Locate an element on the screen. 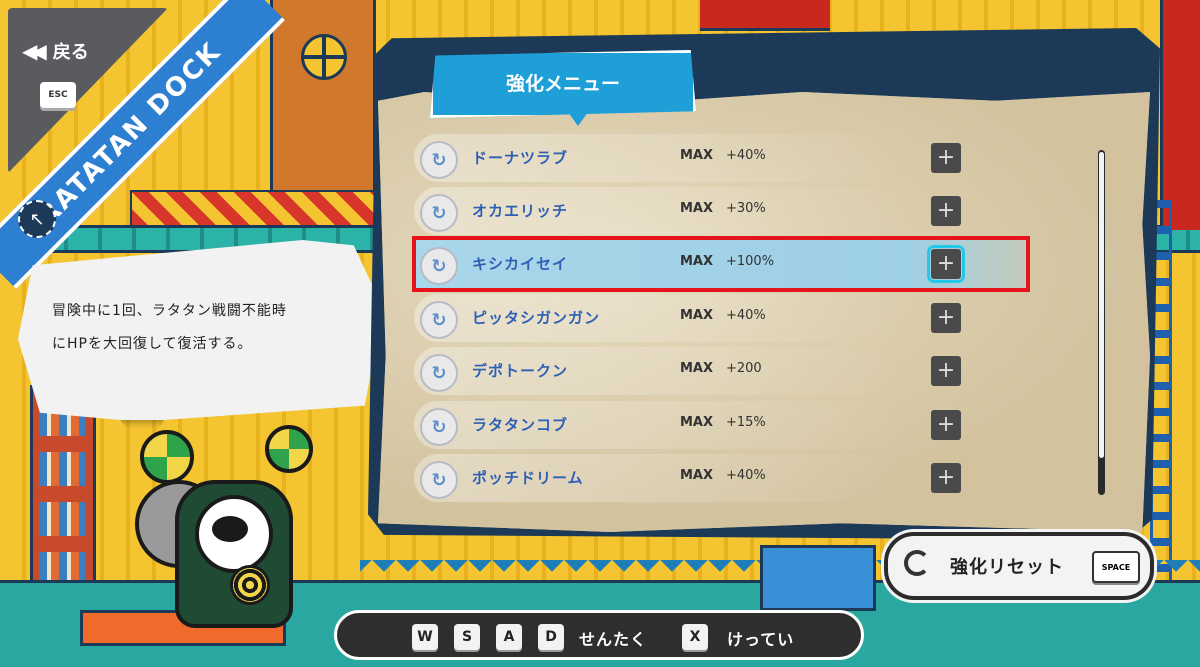 The image size is (1200, 667). upgrade-name: デポトークン is located at coordinates (520, 371).